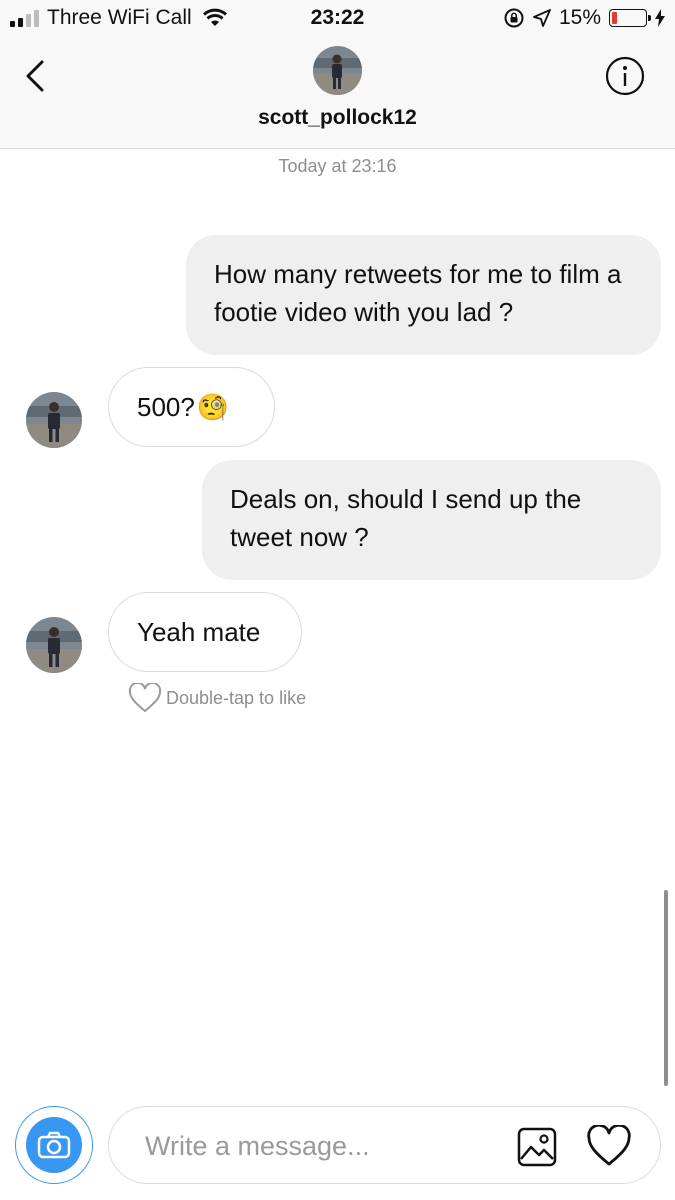  Describe the element at coordinates (315, 1146) in the screenshot. I see `message-input` at that location.